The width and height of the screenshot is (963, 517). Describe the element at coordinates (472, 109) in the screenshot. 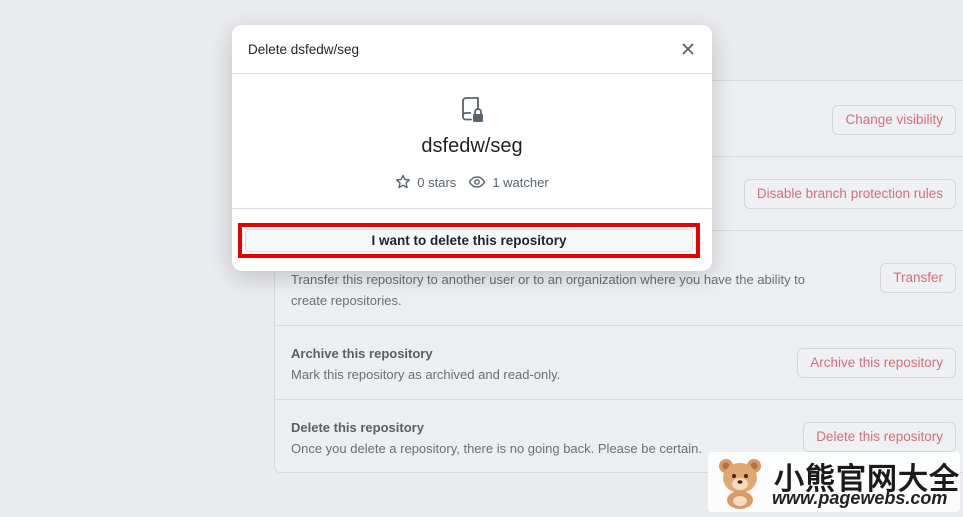

I see `repo-locked-icon` at that location.